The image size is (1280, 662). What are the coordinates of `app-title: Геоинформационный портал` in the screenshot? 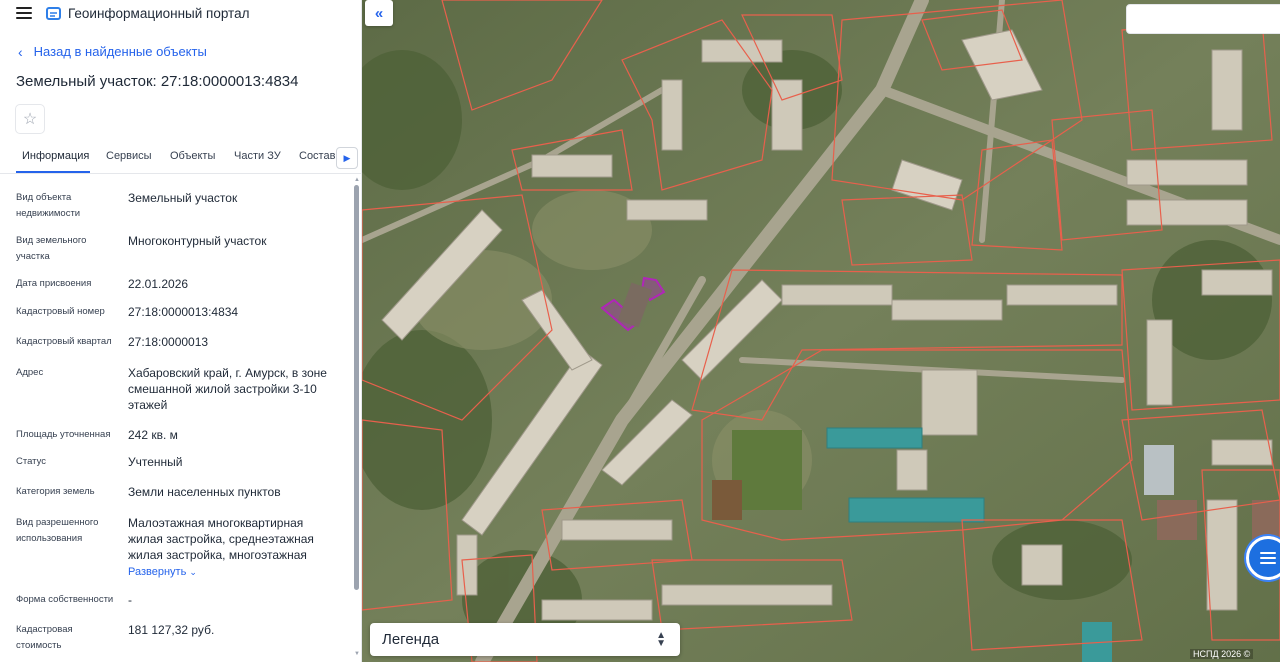 It's located at (159, 13).